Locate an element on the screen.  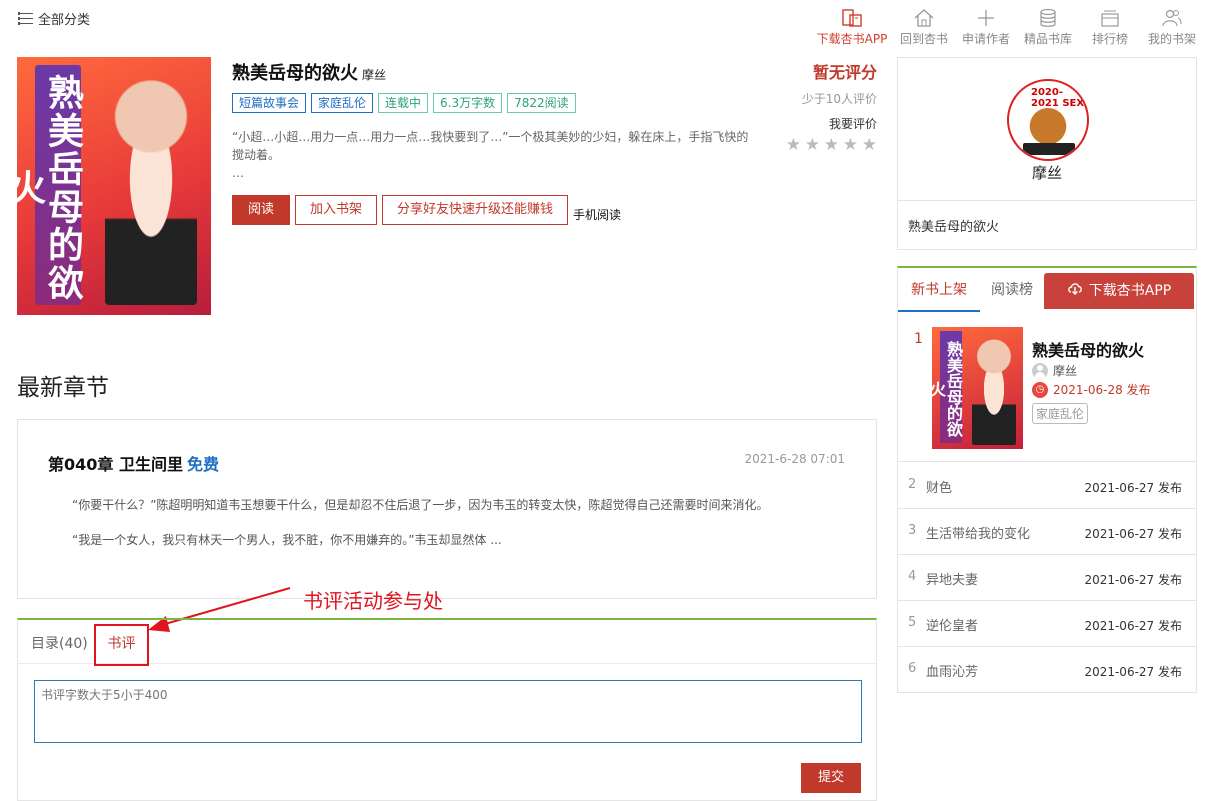
tab-catalog: 目录(40) is located at coordinates (59, 643).